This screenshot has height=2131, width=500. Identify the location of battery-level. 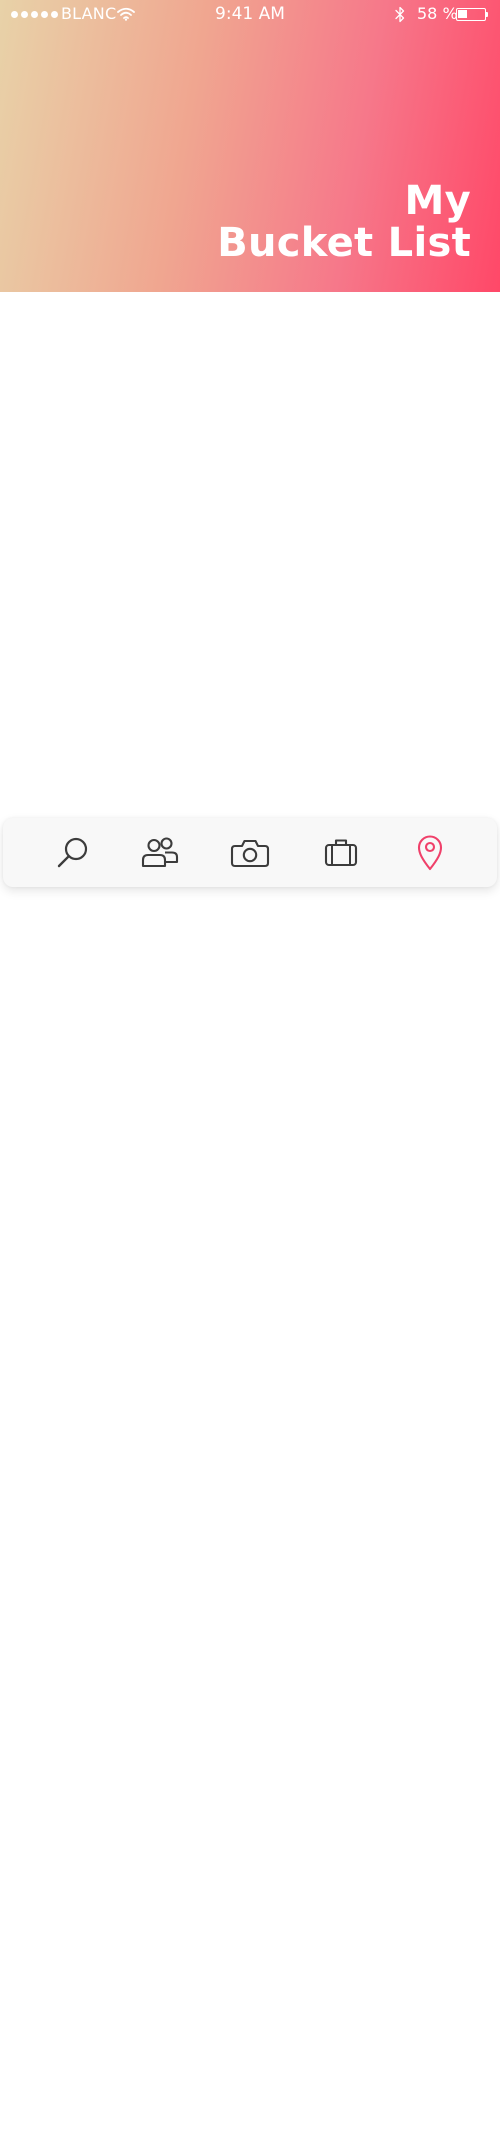
(462, 14).